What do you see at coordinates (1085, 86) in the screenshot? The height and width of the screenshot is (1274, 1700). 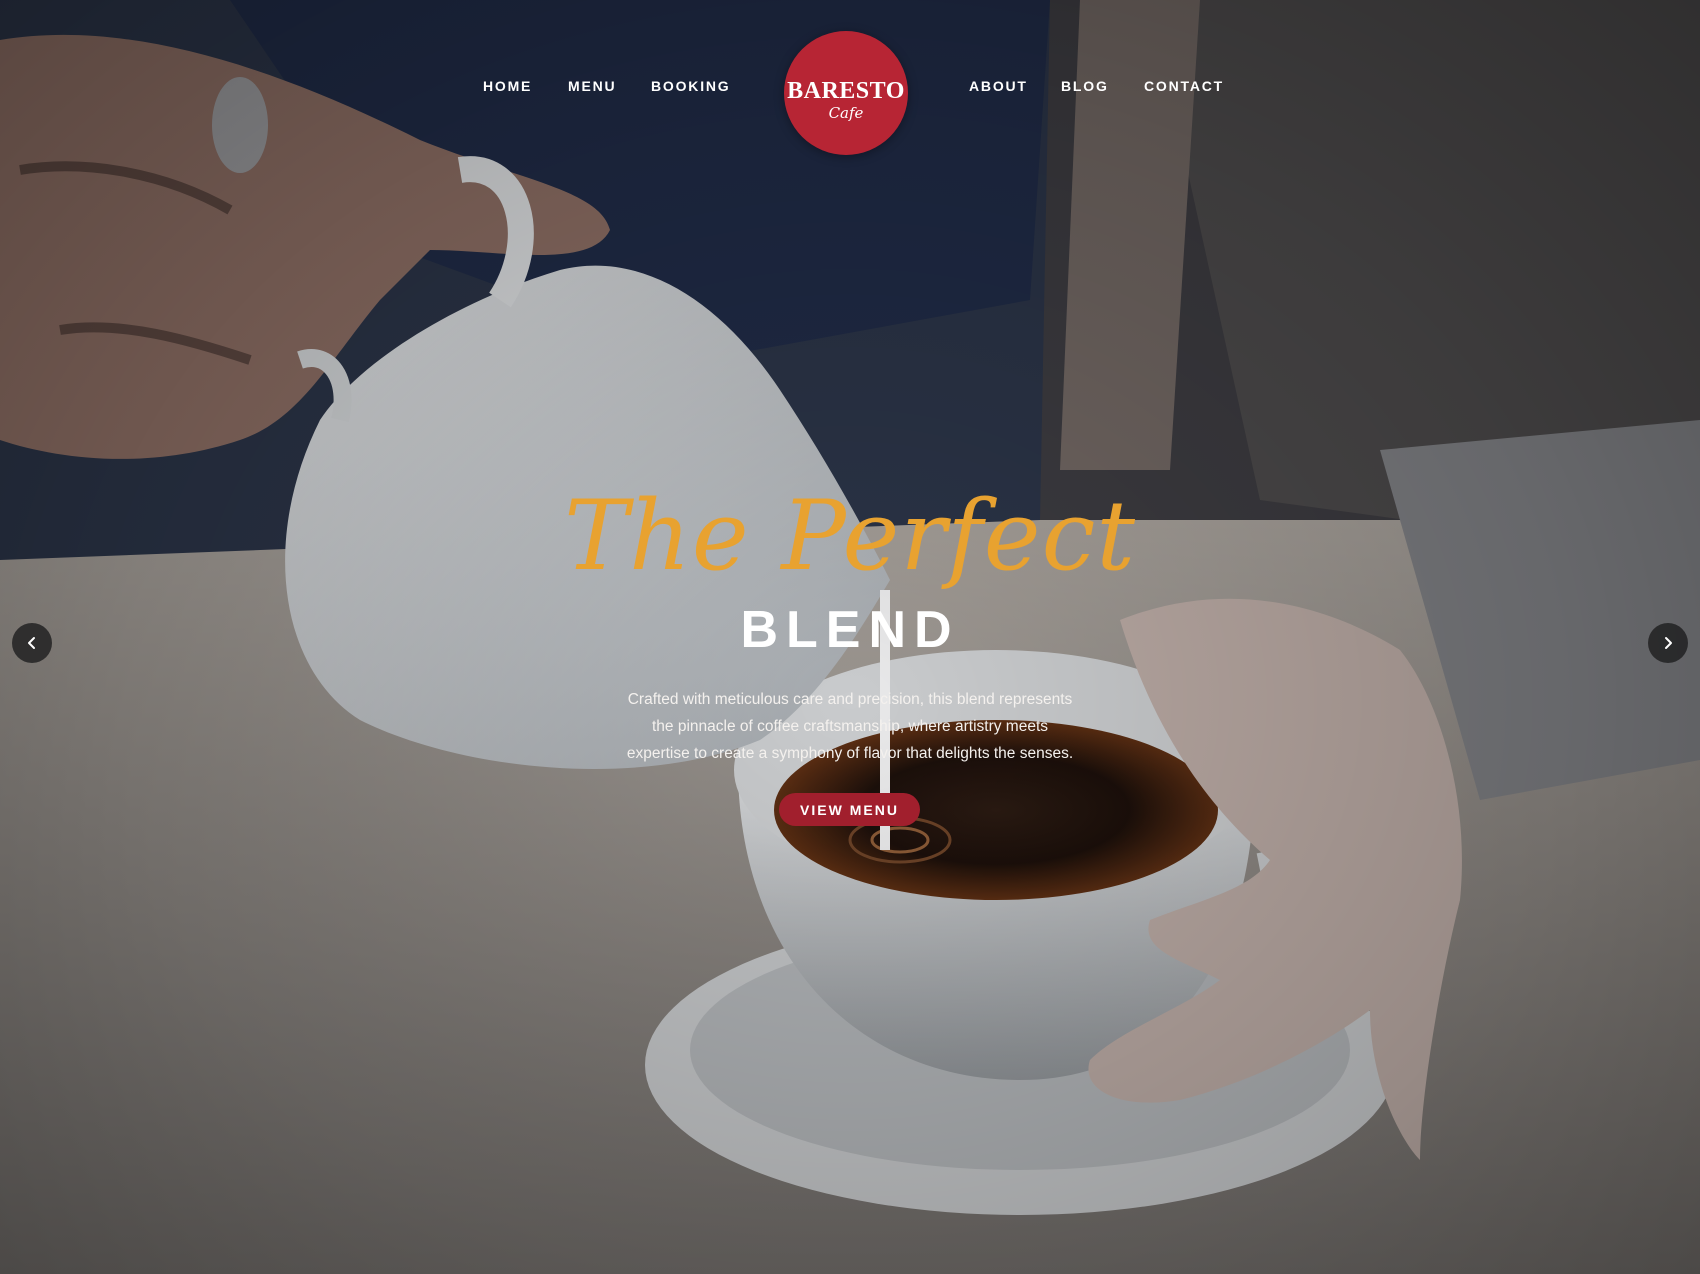 I see `nav-blog: BLOG` at bounding box center [1085, 86].